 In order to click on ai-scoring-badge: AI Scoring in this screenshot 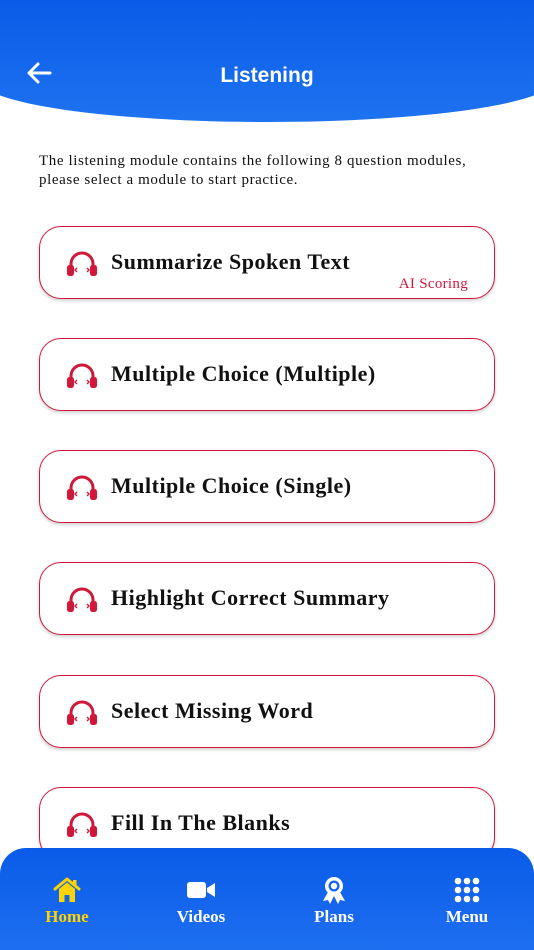, I will do `click(433, 284)`.